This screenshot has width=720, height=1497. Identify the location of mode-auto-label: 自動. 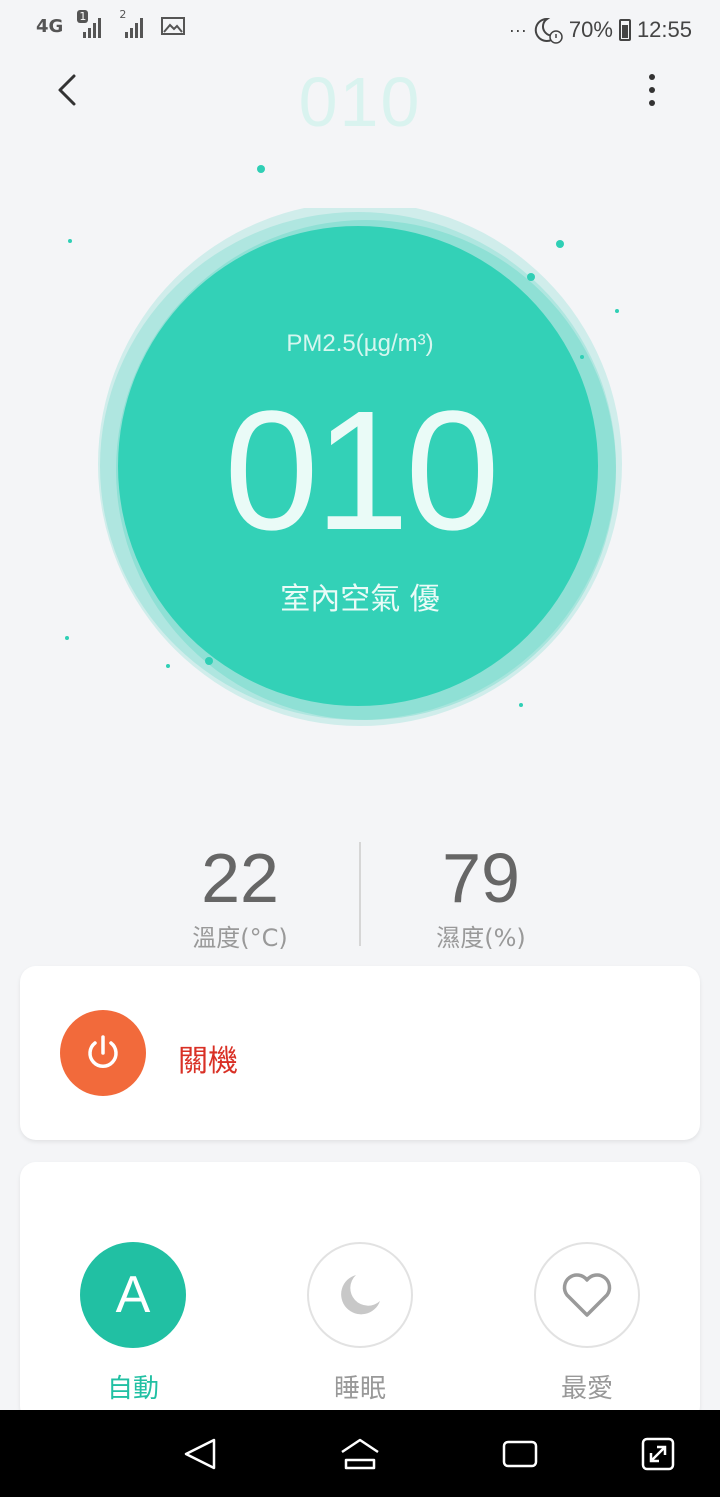
(132, 1389).